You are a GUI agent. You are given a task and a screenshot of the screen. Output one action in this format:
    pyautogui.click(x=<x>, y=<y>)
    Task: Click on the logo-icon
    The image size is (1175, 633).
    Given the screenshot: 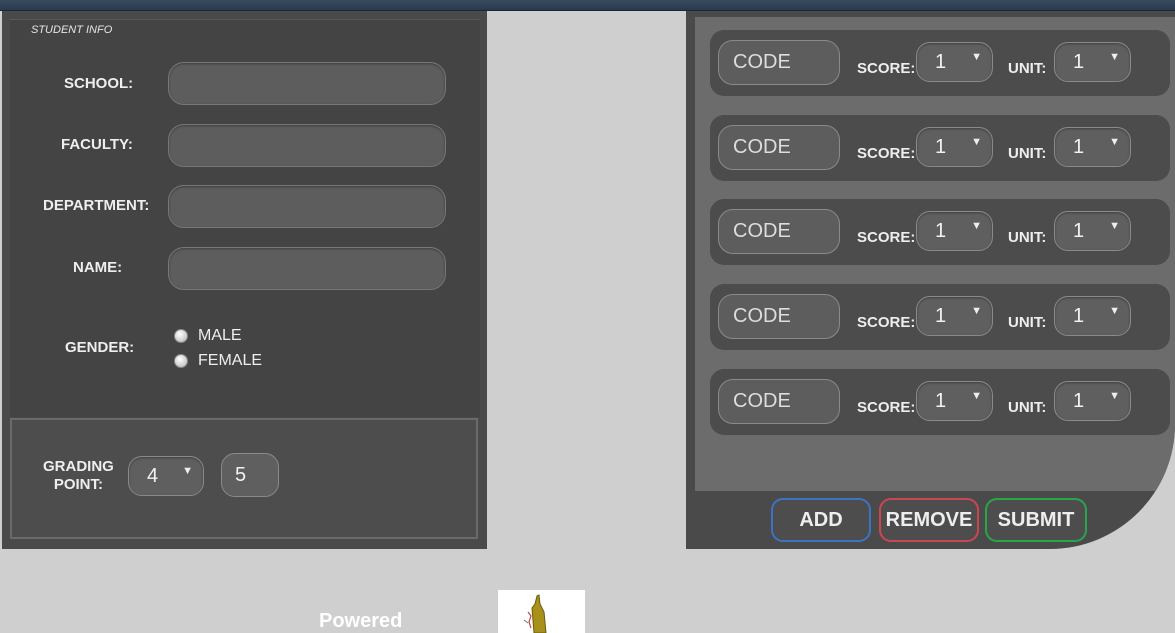 What is the action you would take?
    pyautogui.click(x=535, y=613)
    